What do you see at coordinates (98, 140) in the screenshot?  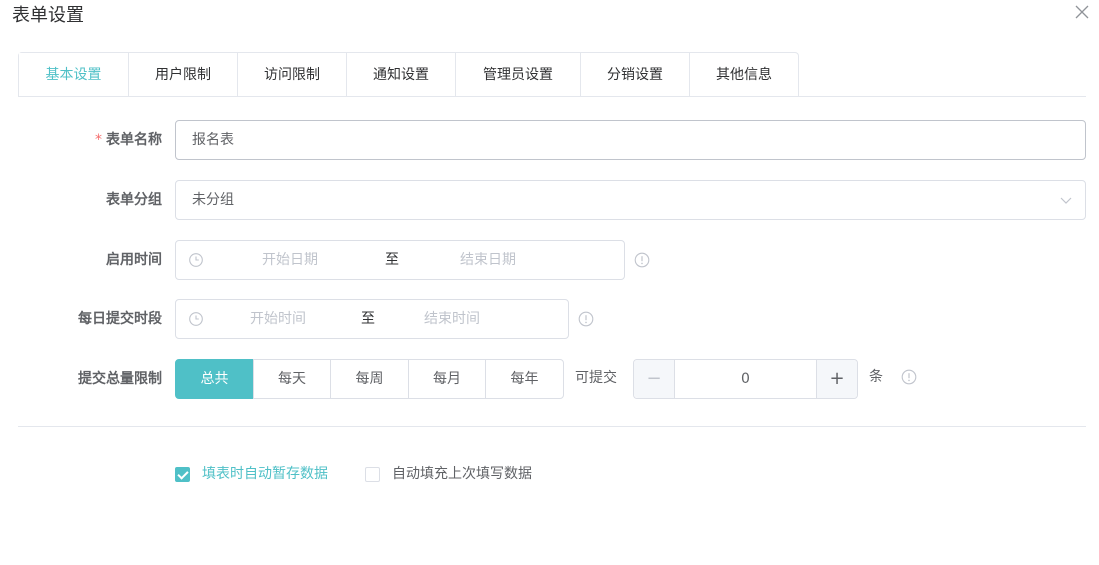 I see `required-mark: *` at bounding box center [98, 140].